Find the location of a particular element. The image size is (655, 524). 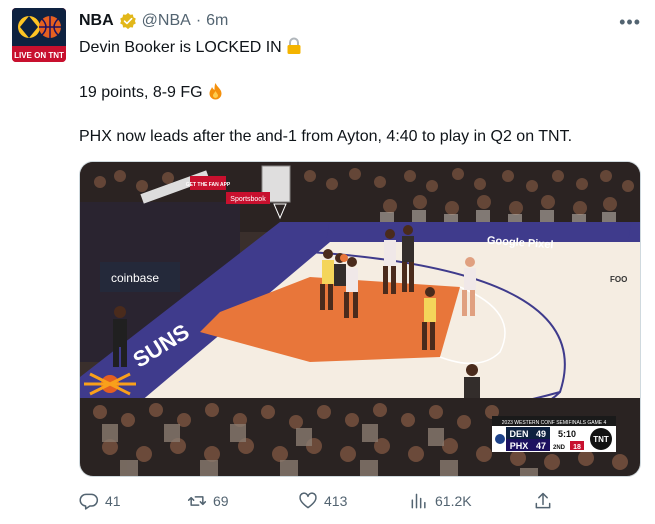

tweet-text-line2: 19 points, 8-9 FG is located at coordinates (151, 94).